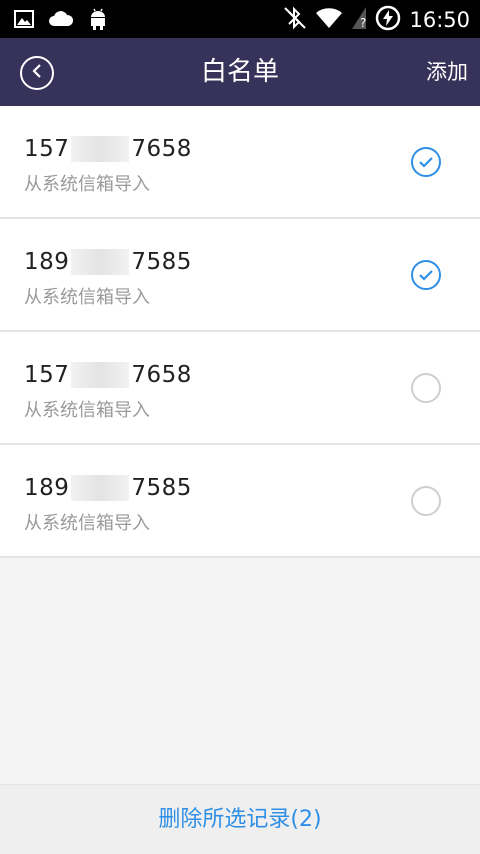 The image size is (480, 854). What do you see at coordinates (388, 20) in the screenshot?
I see `battery-charging-icon` at bounding box center [388, 20].